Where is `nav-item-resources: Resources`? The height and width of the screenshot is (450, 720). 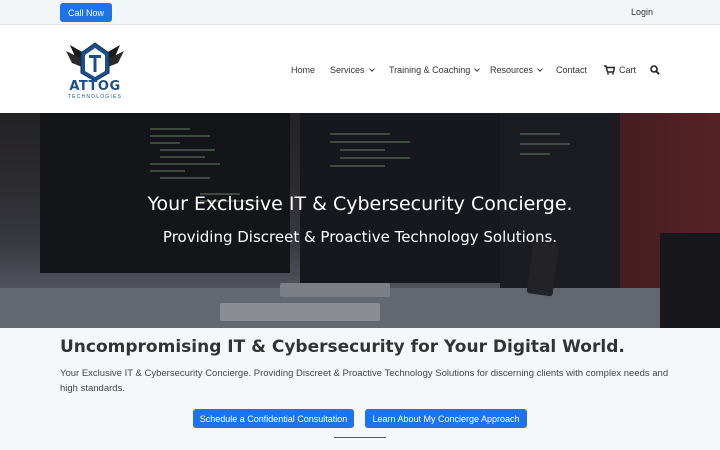 nav-item-resources: Resources is located at coordinates (516, 70).